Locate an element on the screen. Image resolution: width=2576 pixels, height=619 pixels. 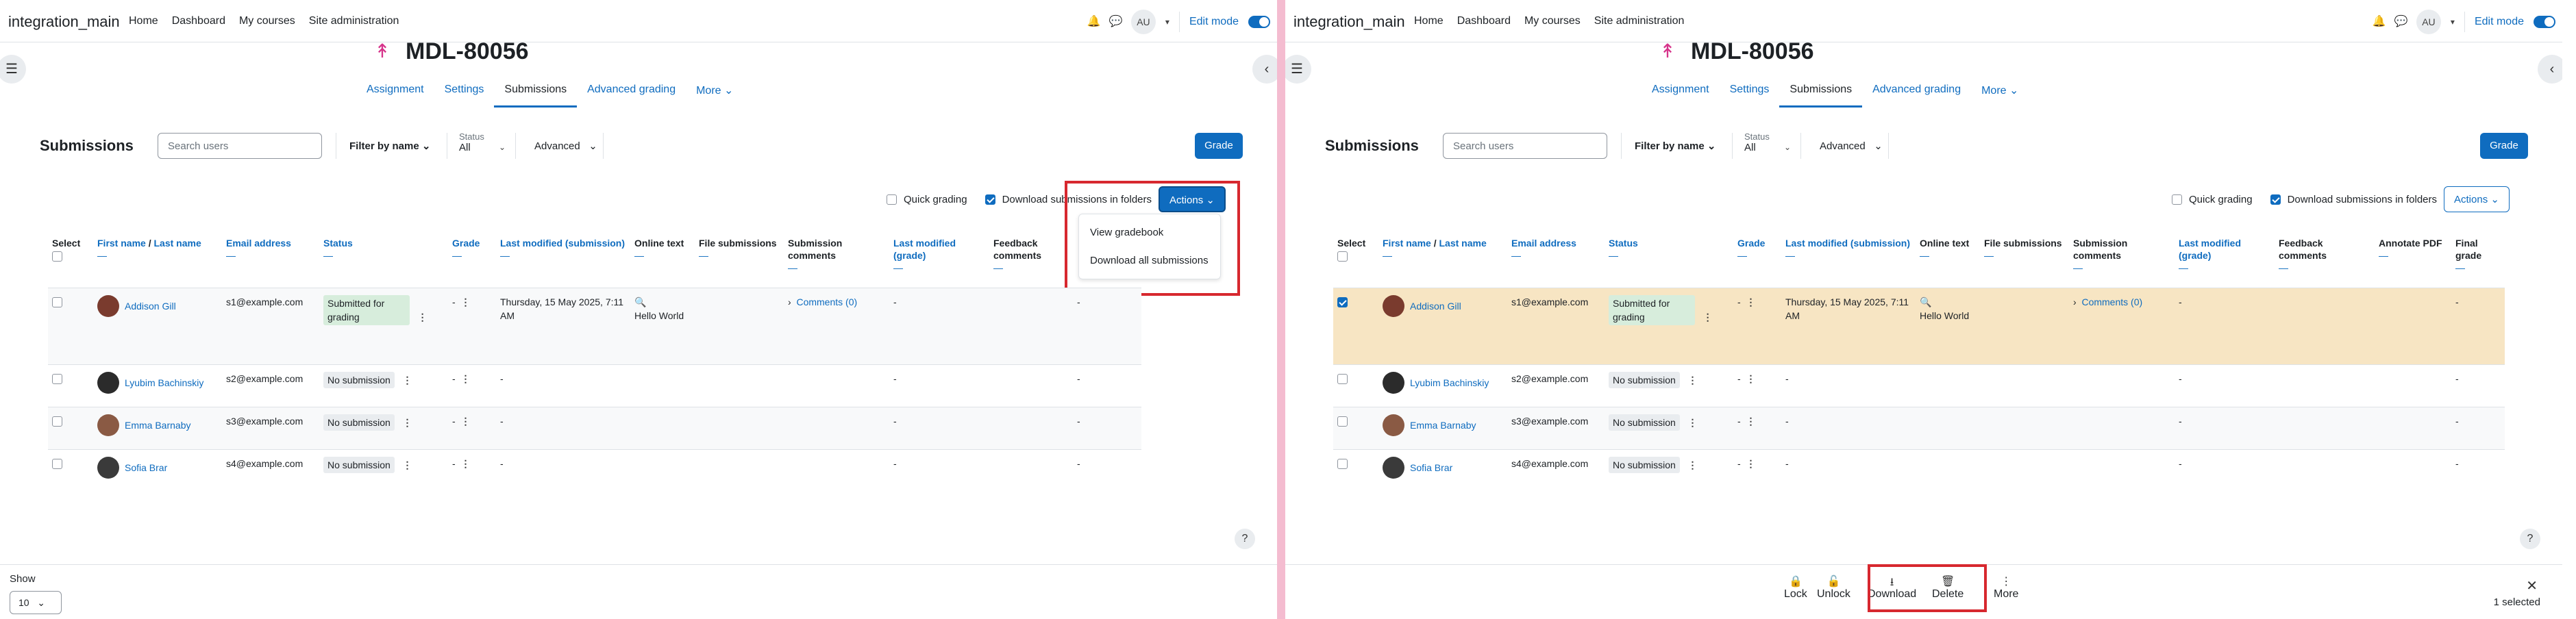
user-name-link: Sofia Brar is located at coordinates (146, 467).